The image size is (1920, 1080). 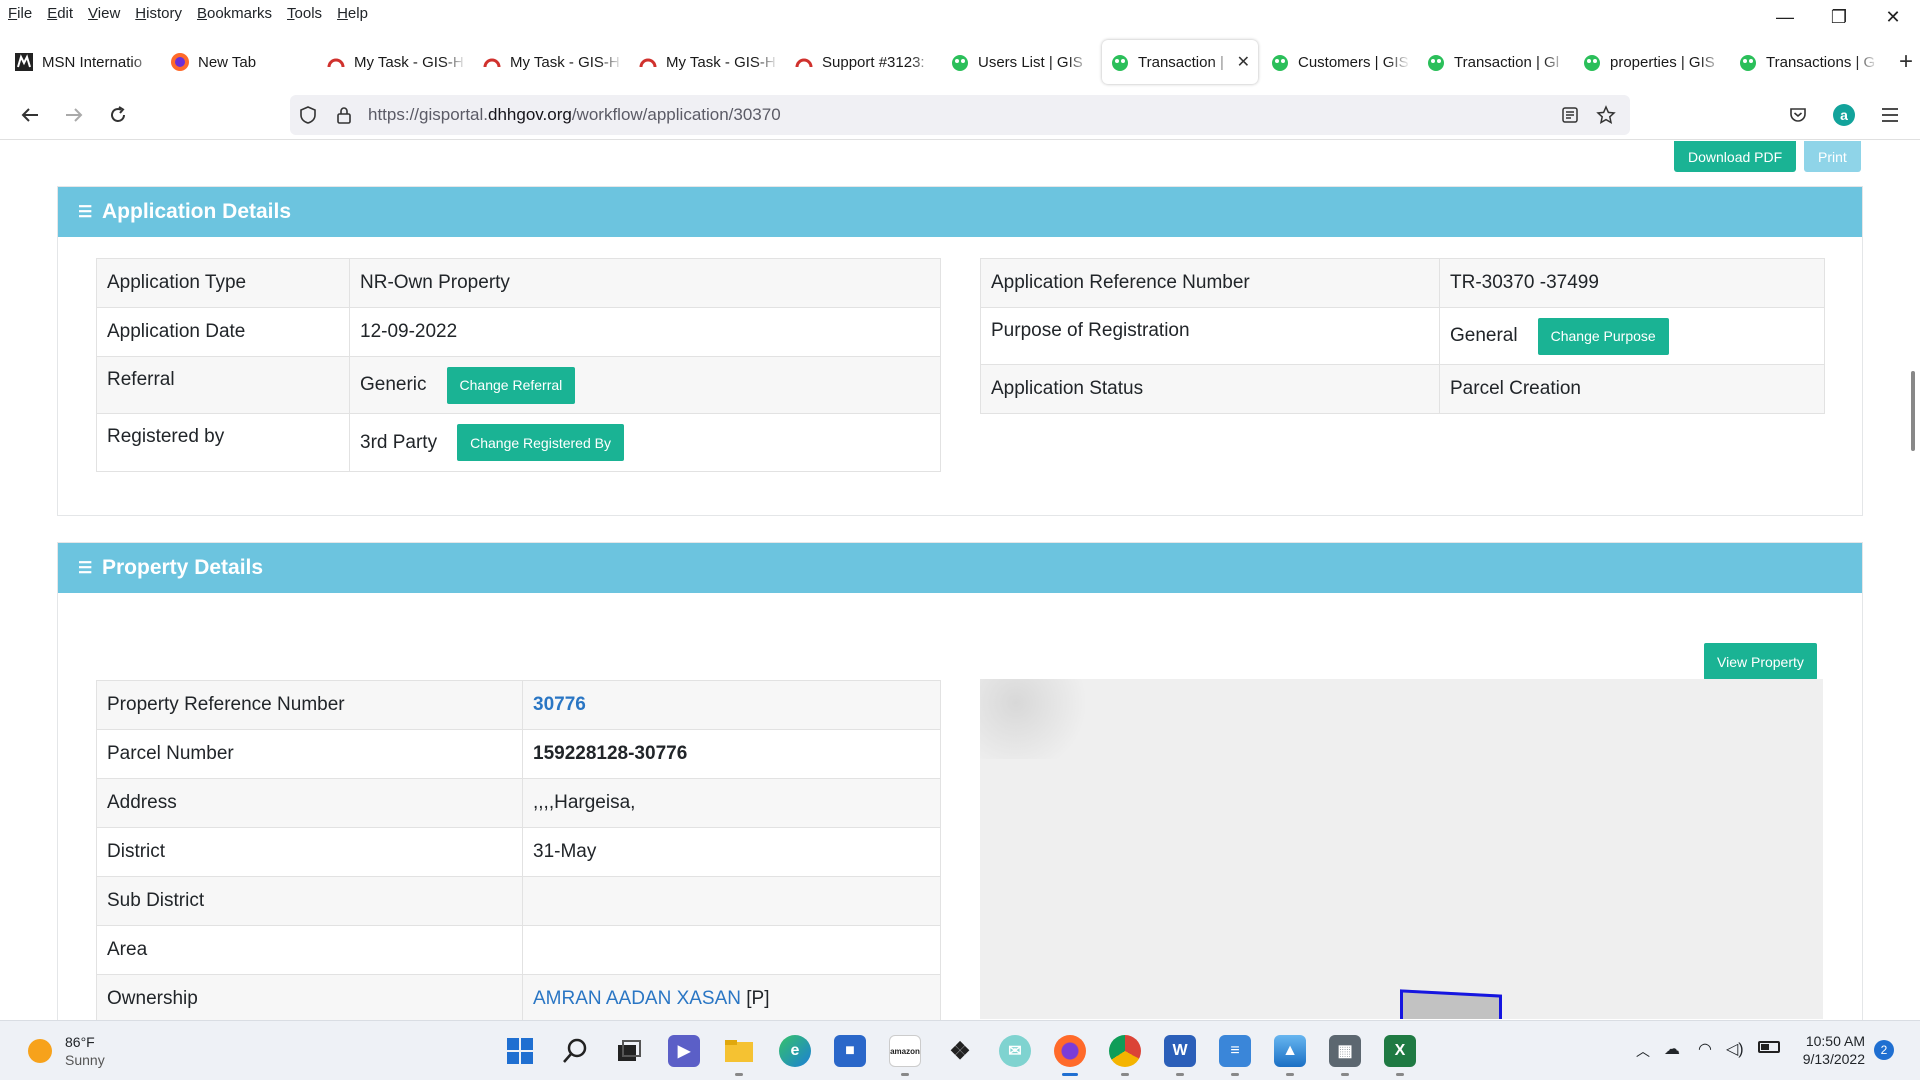 What do you see at coordinates (1913, 411) in the screenshot?
I see `page-scrollbar` at bounding box center [1913, 411].